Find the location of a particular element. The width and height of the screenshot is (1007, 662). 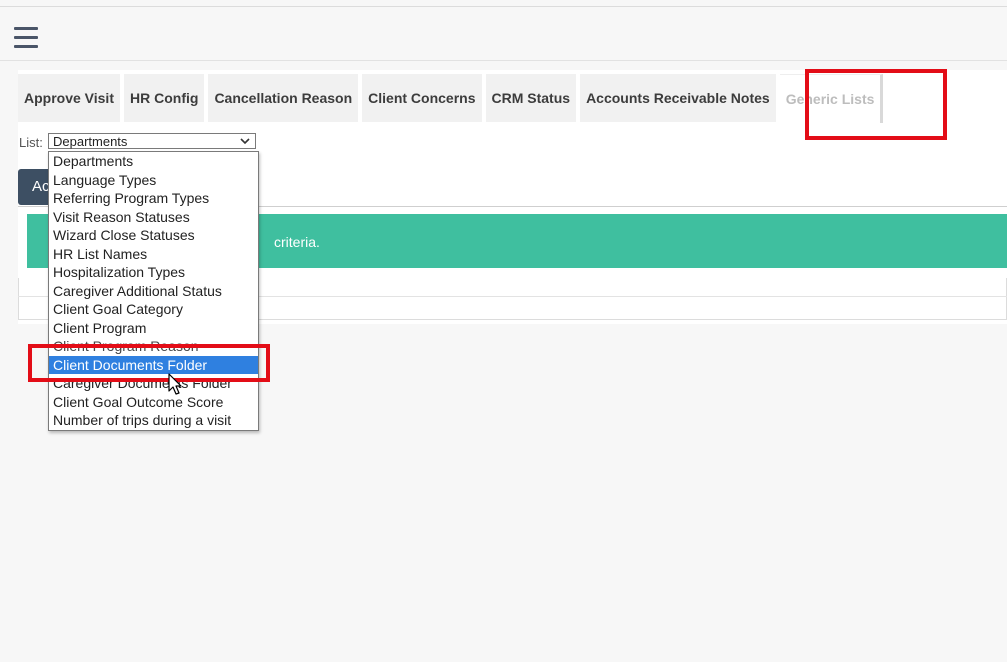

add-button: Ac is located at coordinates (34, 187).